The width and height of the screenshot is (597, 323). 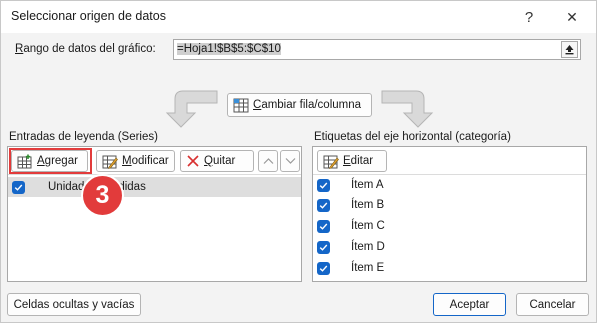 What do you see at coordinates (220, 161) in the screenshot?
I see `remove-series-label: Quitar` at bounding box center [220, 161].